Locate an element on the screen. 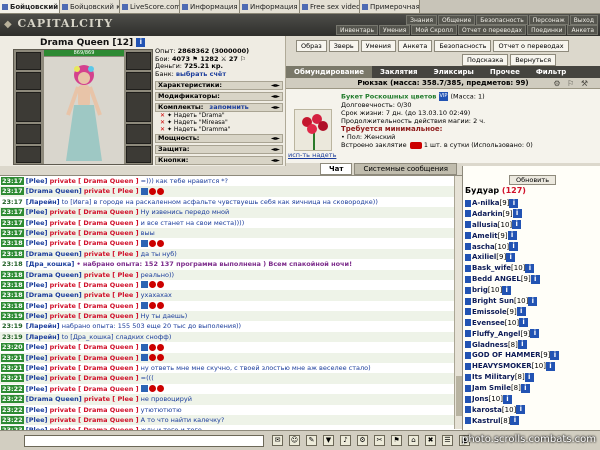 Image resolution: width=600 pixels, height=450 pixels. slot-gloves is located at coordinates (138, 81).